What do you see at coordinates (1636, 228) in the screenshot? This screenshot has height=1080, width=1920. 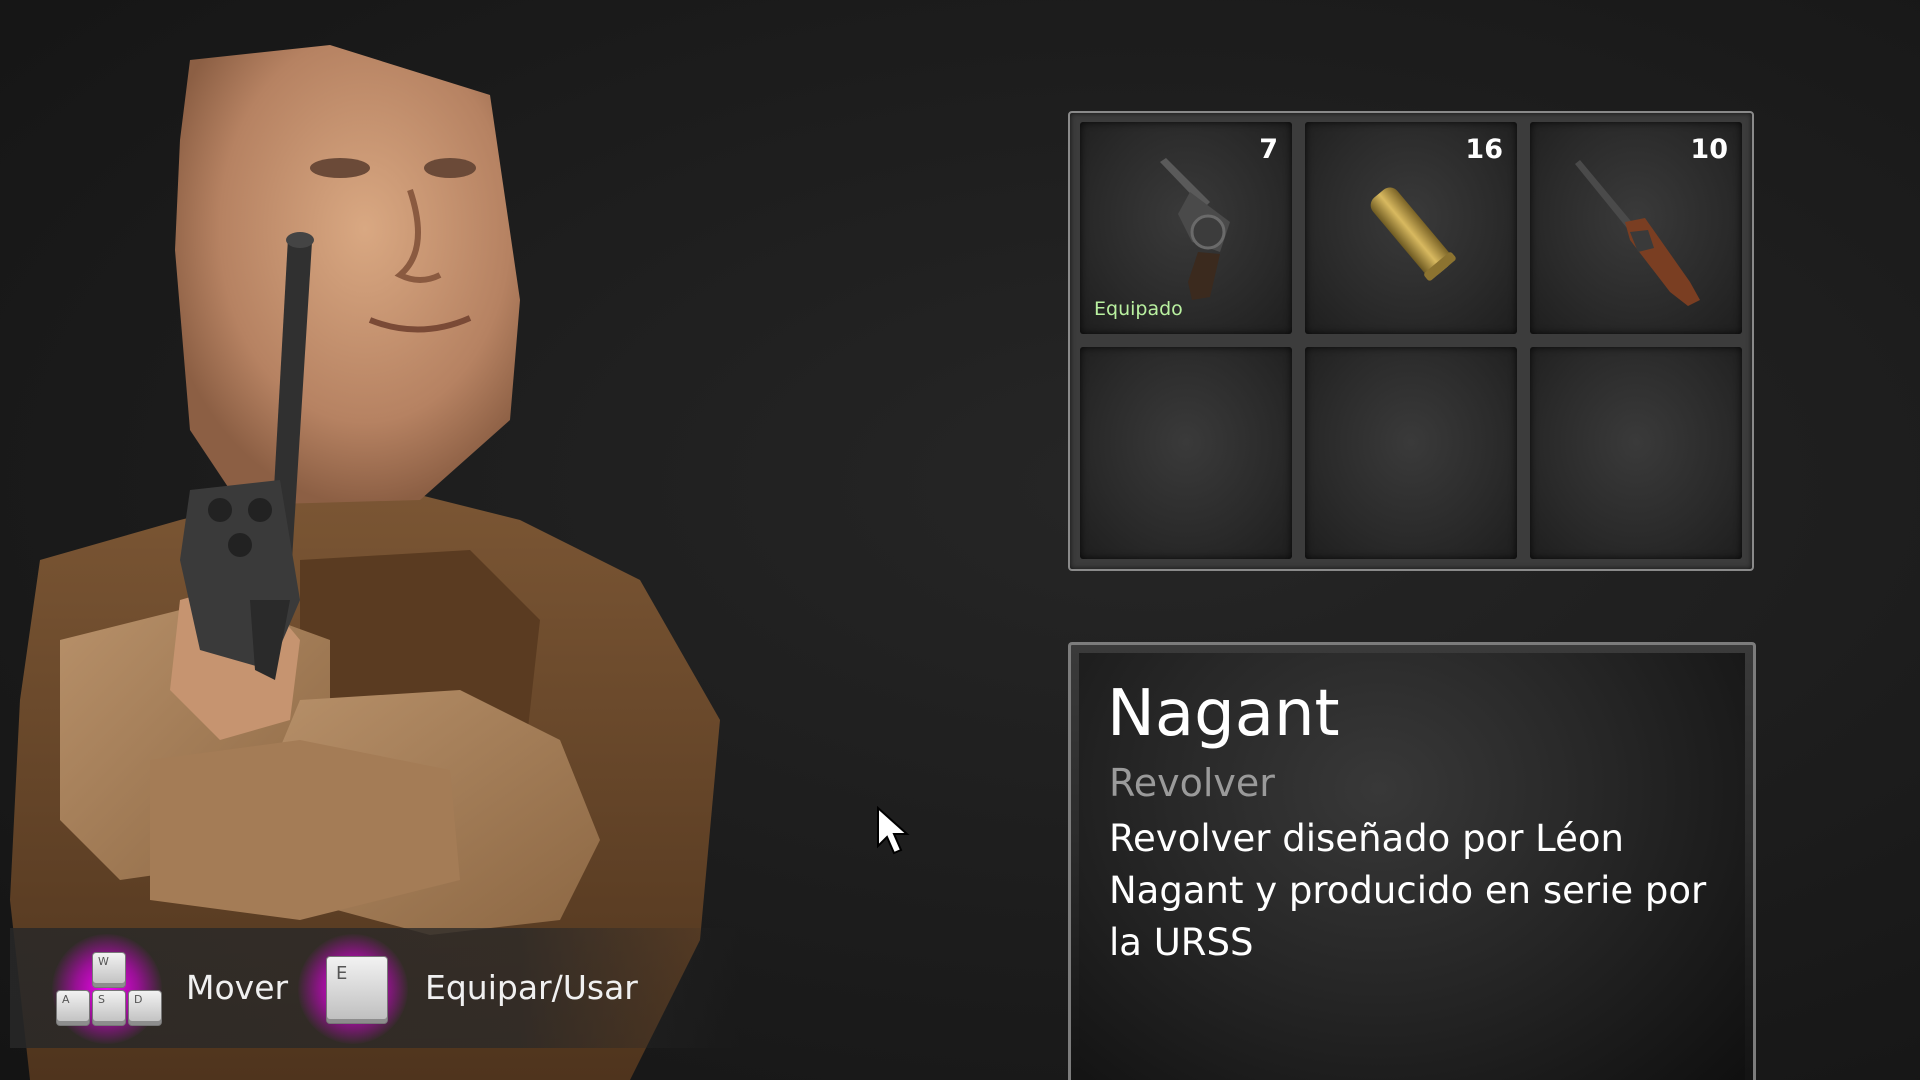 I see `inventory-slot: 10` at bounding box center [1636, 228].